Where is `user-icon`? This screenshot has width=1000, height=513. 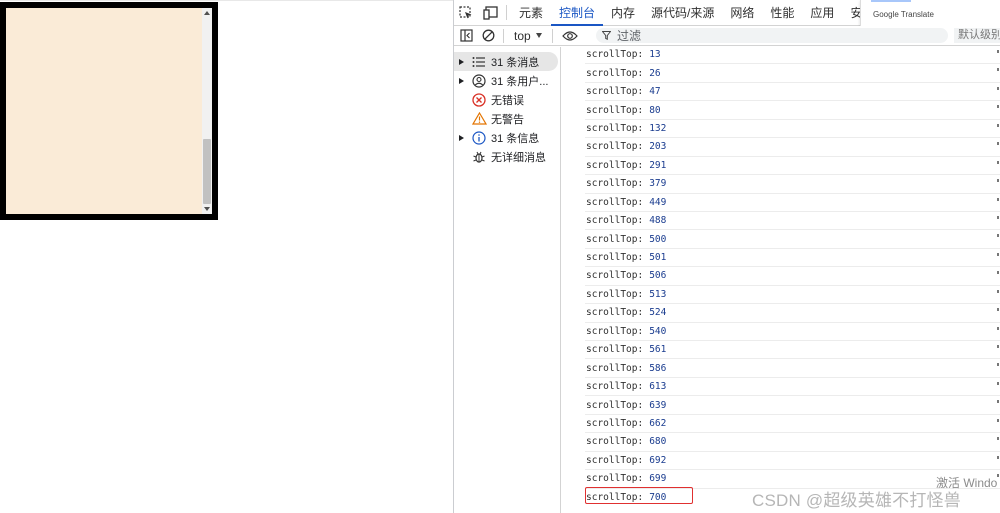 user-icon is located at coordinates (479, 80).